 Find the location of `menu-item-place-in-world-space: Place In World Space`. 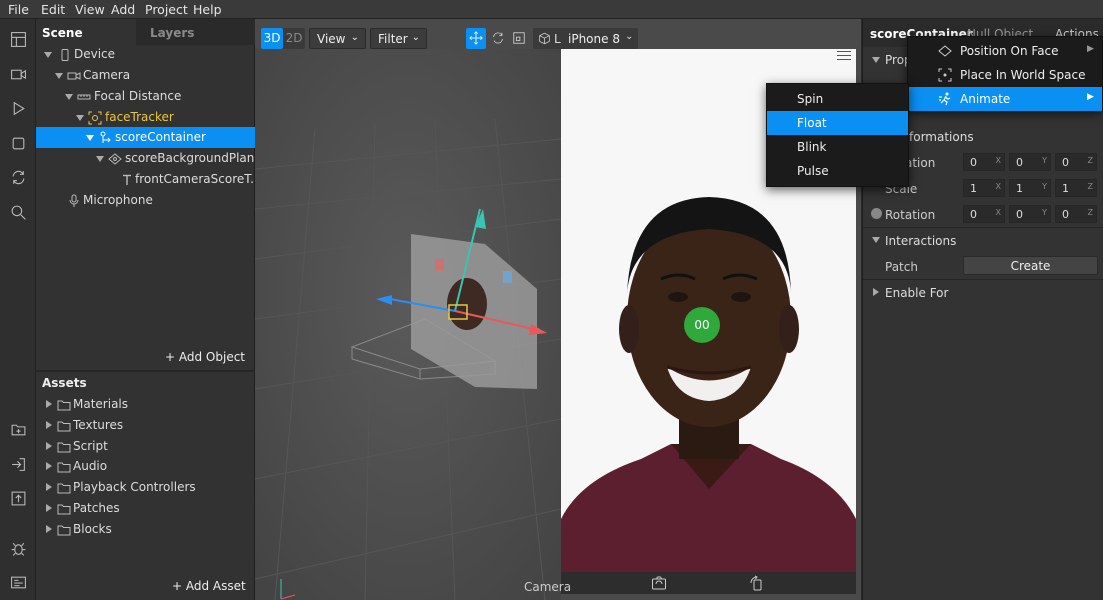

menu-item-place-in-world-space: Place In World Space is located at coordinates (1005, 75).